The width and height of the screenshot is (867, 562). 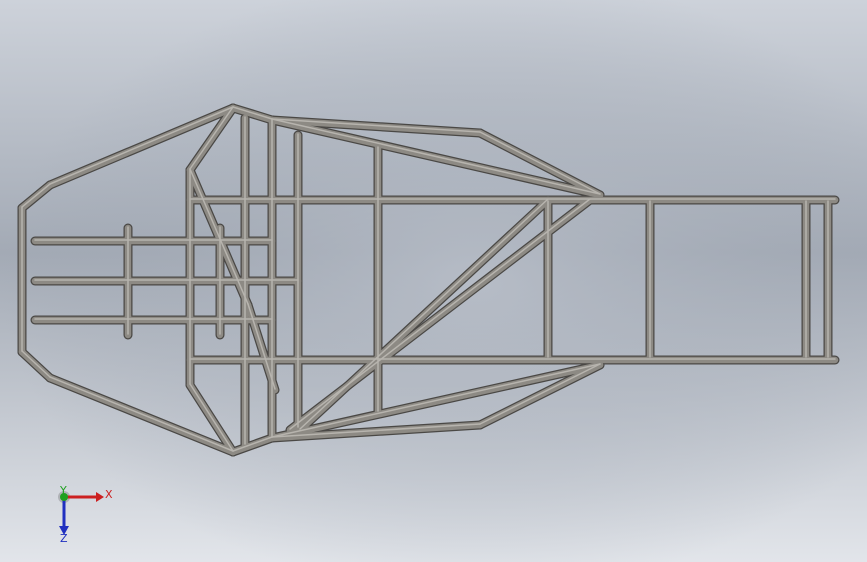 What do you see at coordinates (64, 538) in the screenshot?
I see `triad-z-label: Z` at bounding box center [64, 538].